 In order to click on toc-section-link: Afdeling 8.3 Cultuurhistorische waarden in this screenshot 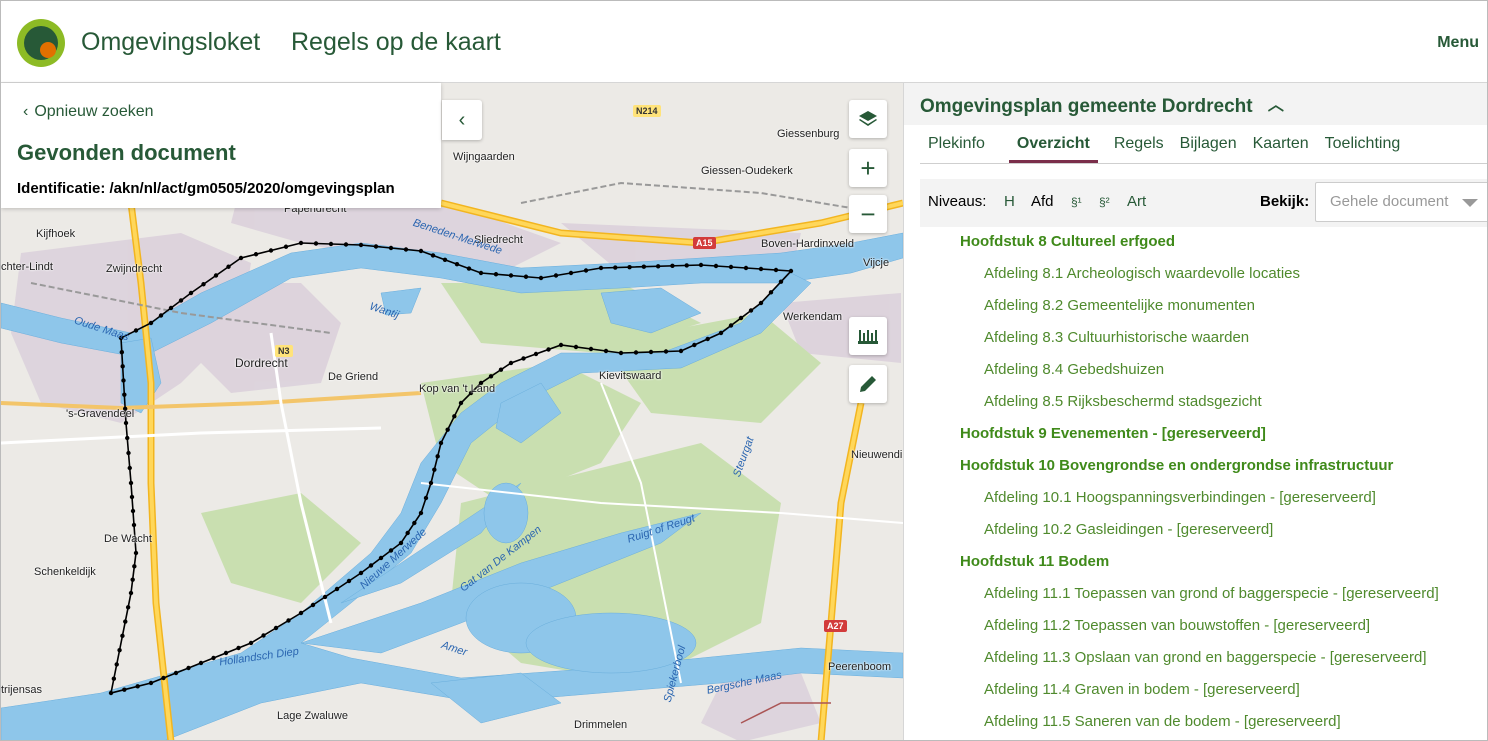, I will do `click(1116, 337)`.